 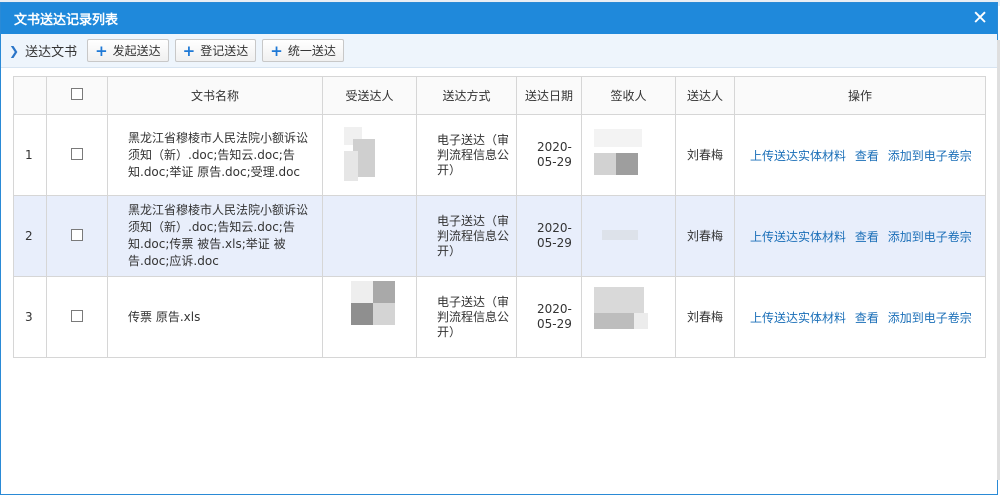 What do you see at coordinates (224, 51) in the screenshot?
I see `register-delivery-label: 登记送达` at bounding box center [224, 51].